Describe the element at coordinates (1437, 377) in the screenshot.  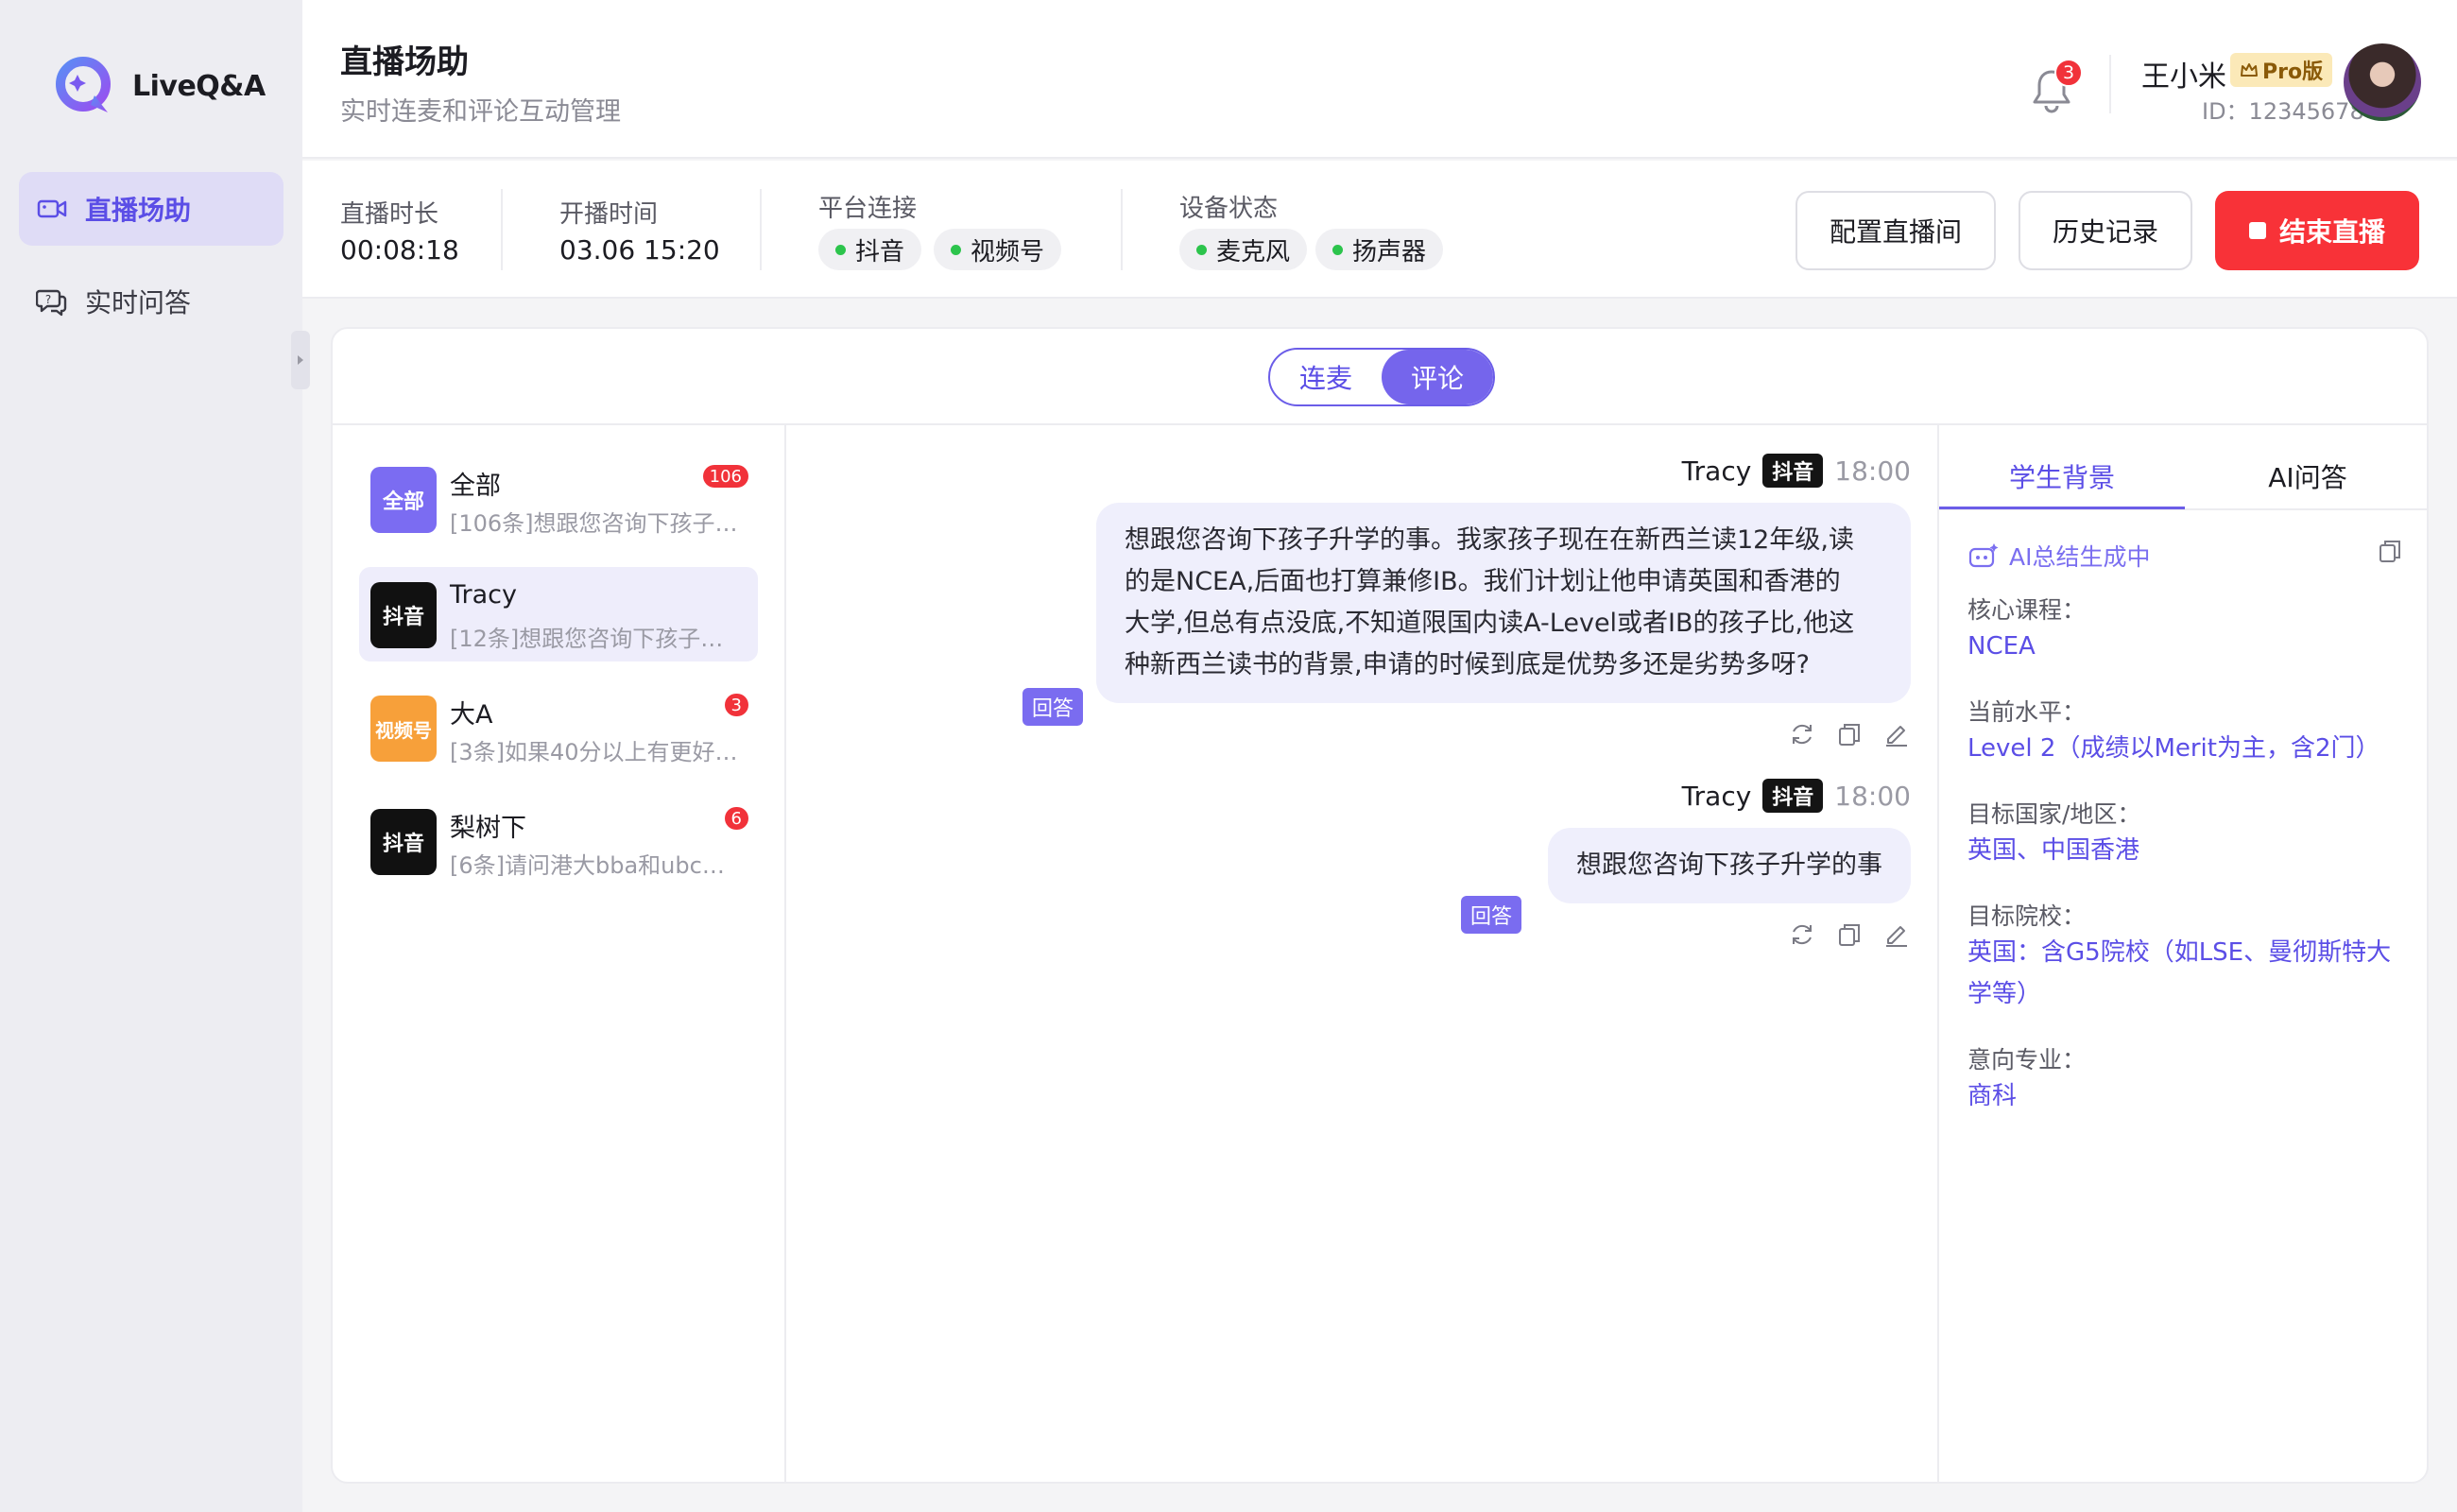
I see `toggle-option-comments: 评论` at that location.